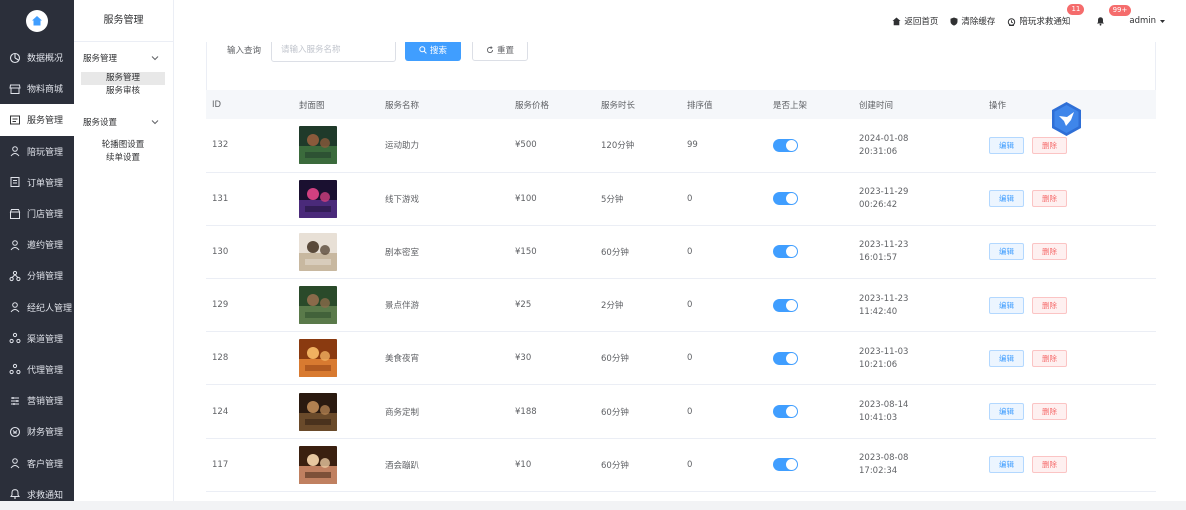 The image size is (1186, 510). What do you see at coordinates (444, 465) in the screenshot?
I see `cell-name: 酒会蹦趴` at bounding box center [444, 465].